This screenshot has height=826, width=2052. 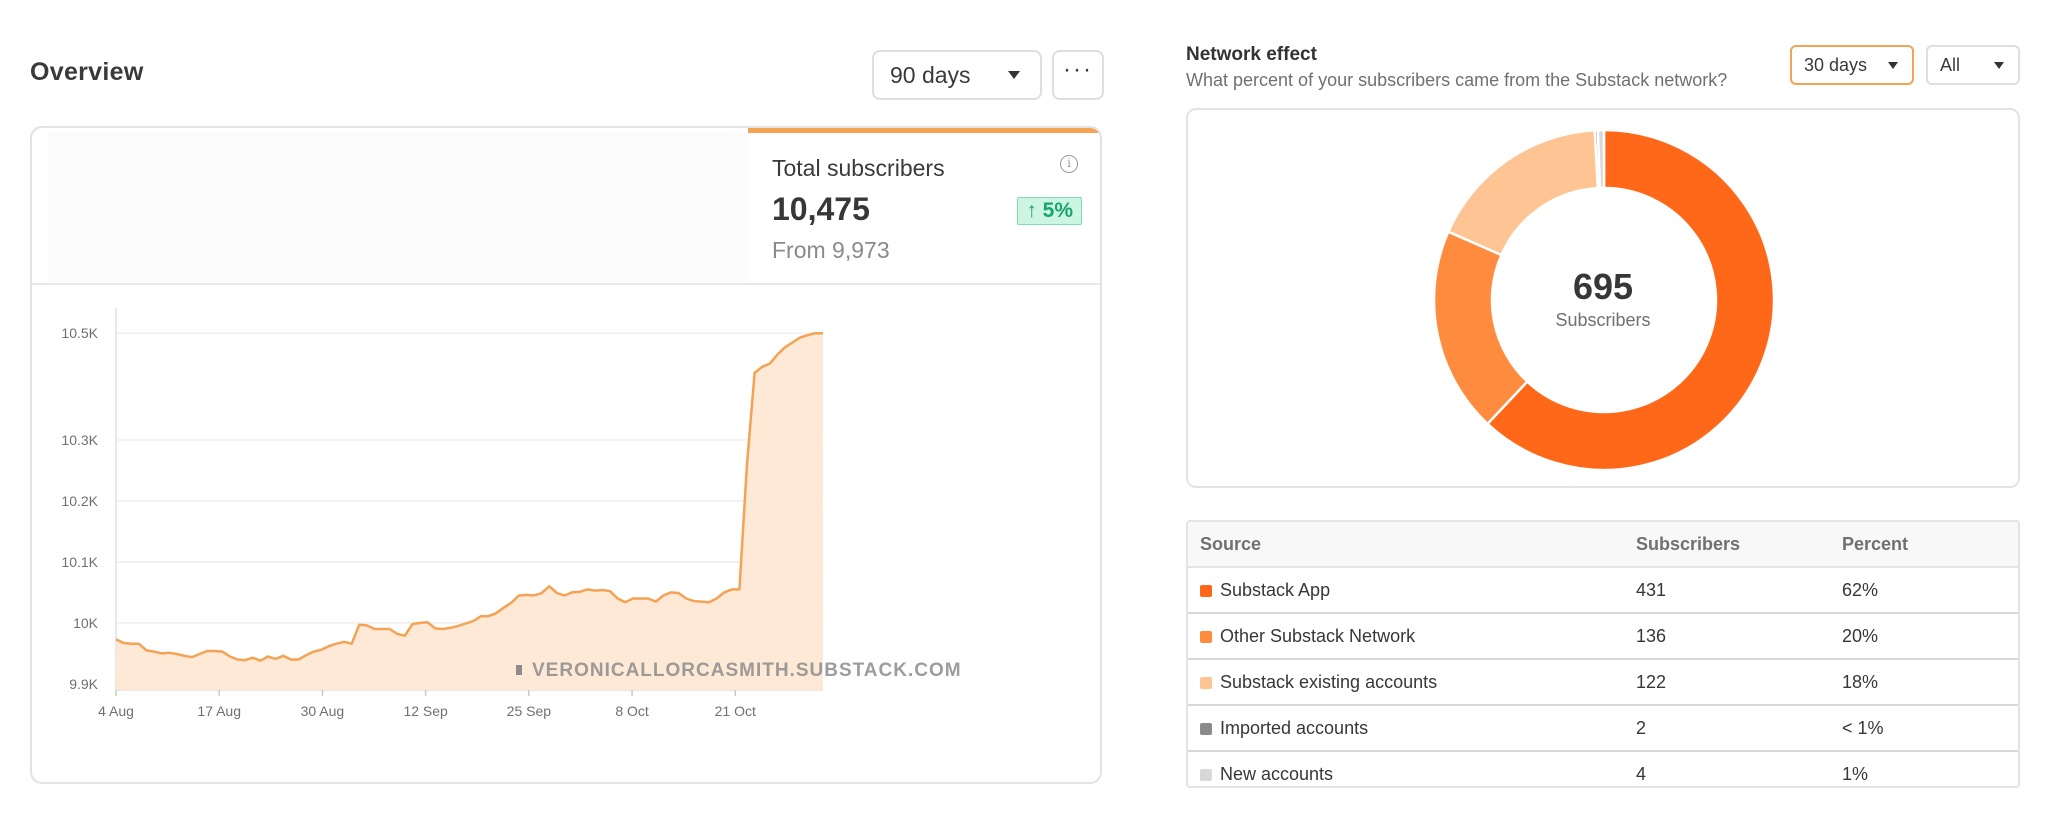 What do you see at coordinates (1078, 69) in the screenshot?
I see `more-horizontal-icon: ···` at bounding box center [1078, 69].